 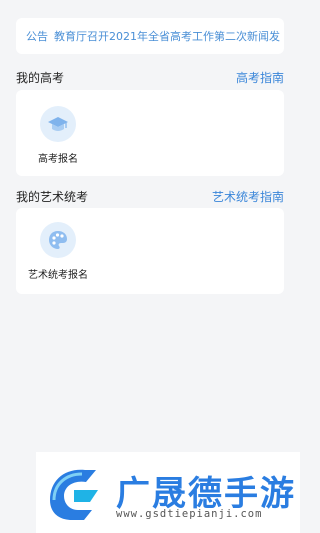 I want to click on watermark-overlay: 广晟德手游 www.gsdtiepianji.com, so click(x=168, y=492).